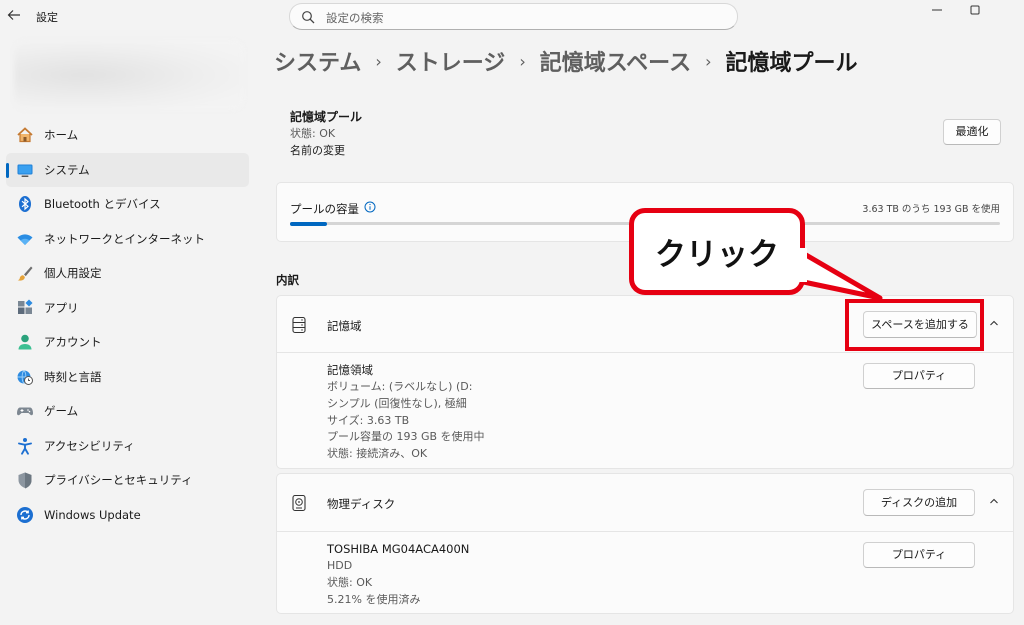 The height and width of the screenshot is (625, 1024). I want to click on pool-title: 記憶域プール, so click(326, 117).